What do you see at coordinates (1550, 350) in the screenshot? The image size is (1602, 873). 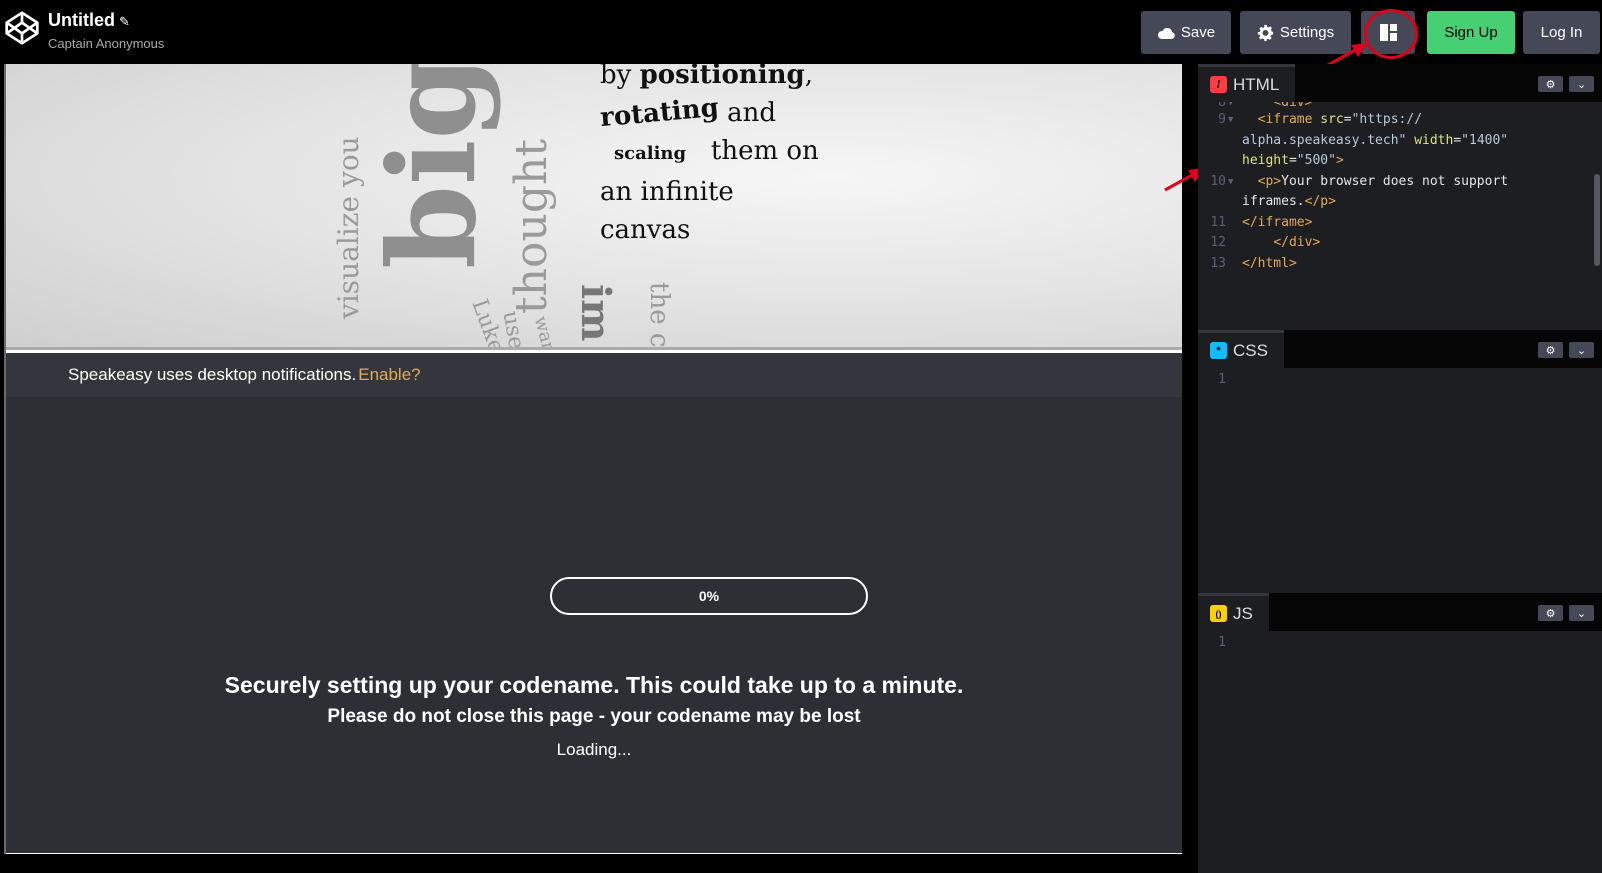 I see `css-settings-button: ⚙` at bounding box center [1550, 350].